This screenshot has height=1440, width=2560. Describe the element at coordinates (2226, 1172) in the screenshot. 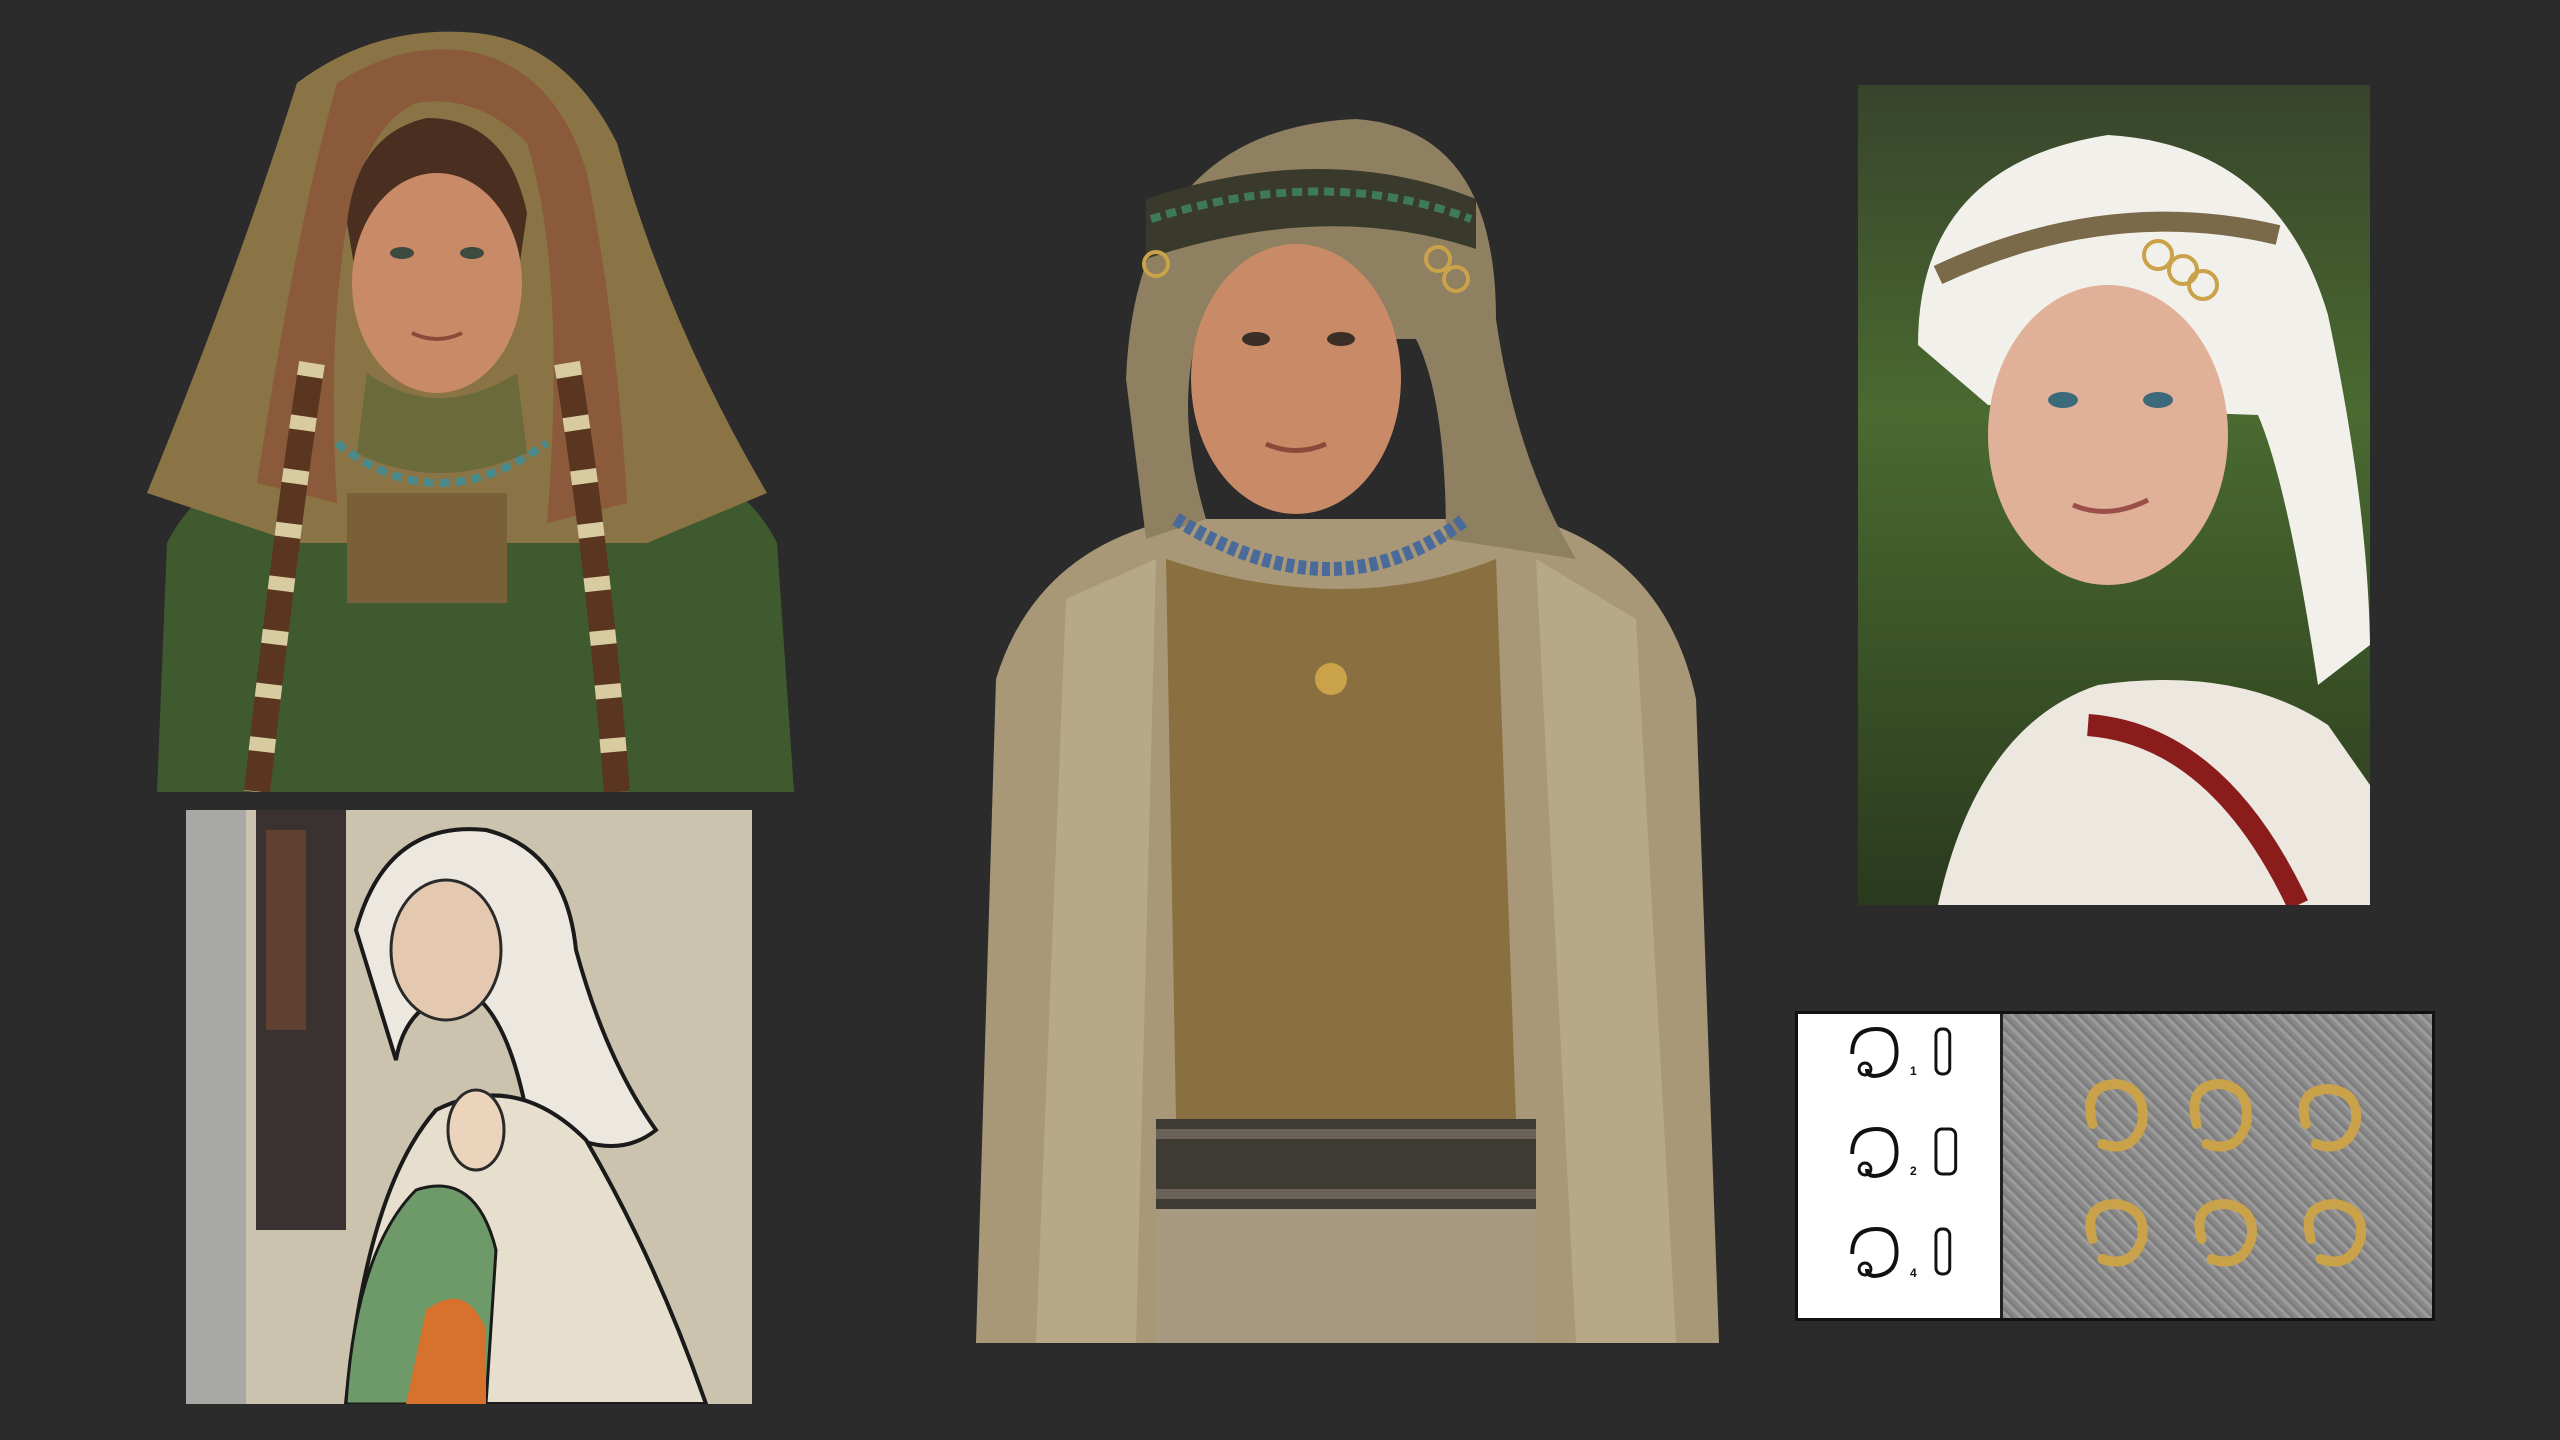

I see `rings-photo-svg` at that location.